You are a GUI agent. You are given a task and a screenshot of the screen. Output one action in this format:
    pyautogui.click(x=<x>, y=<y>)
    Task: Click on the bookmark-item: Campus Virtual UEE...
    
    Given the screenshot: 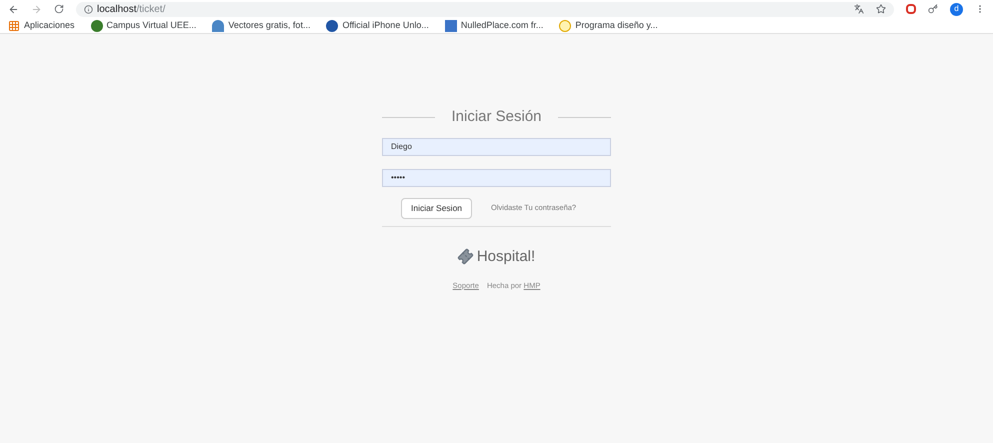 What is the action you would take?
    pyautogui.click(x=143, y=25)
    